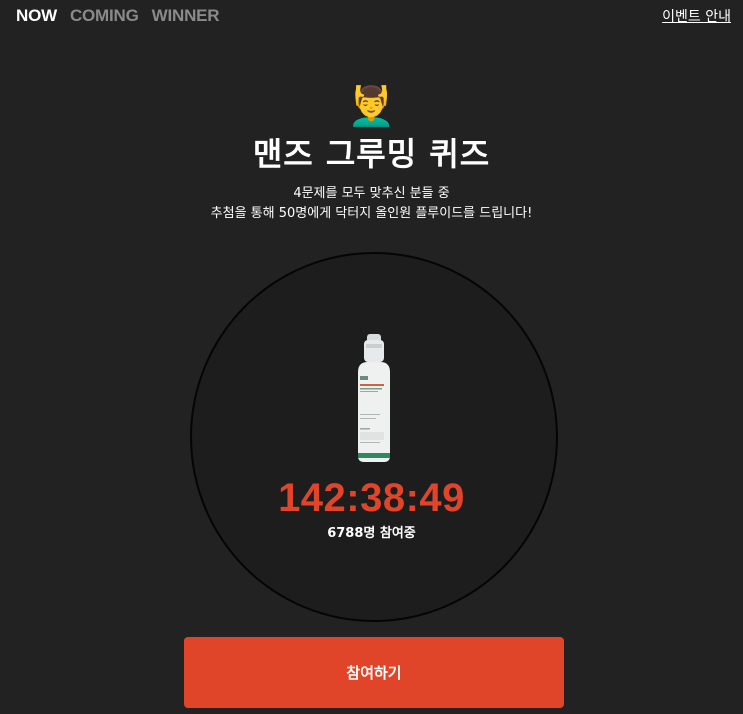 This screenshot has height=714, width=743. What do you see at coordinates (371, 193) in the screenshot?
I see `description-line-1: 4문제를 모두 맞추신 분들 중` at bounding box center [371, 193].